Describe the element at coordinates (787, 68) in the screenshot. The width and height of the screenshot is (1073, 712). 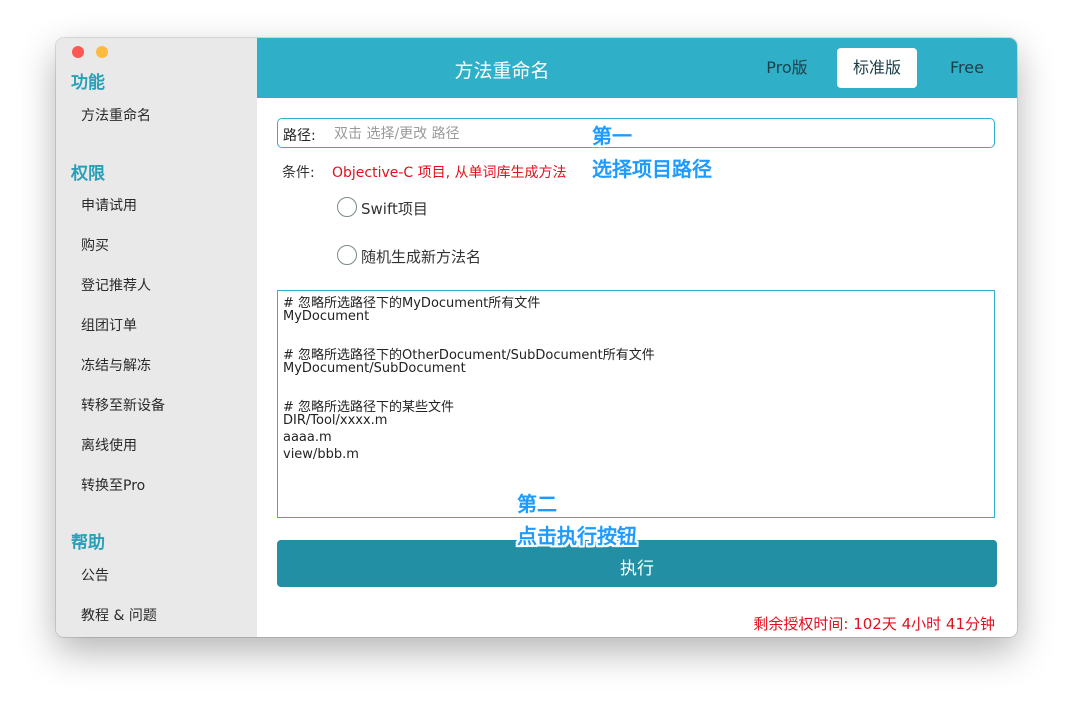
I see `tab-pro-version: Pro版` at that location.